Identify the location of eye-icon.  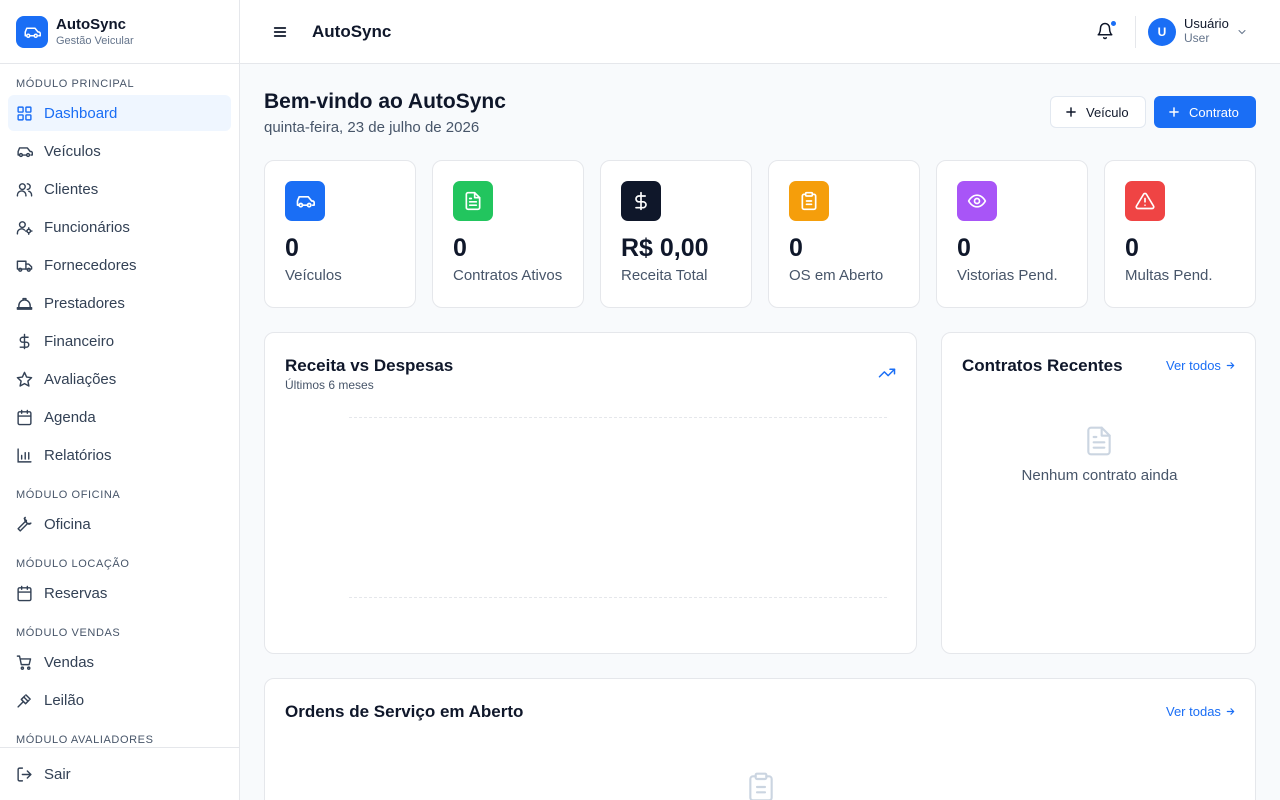
(977, 201).